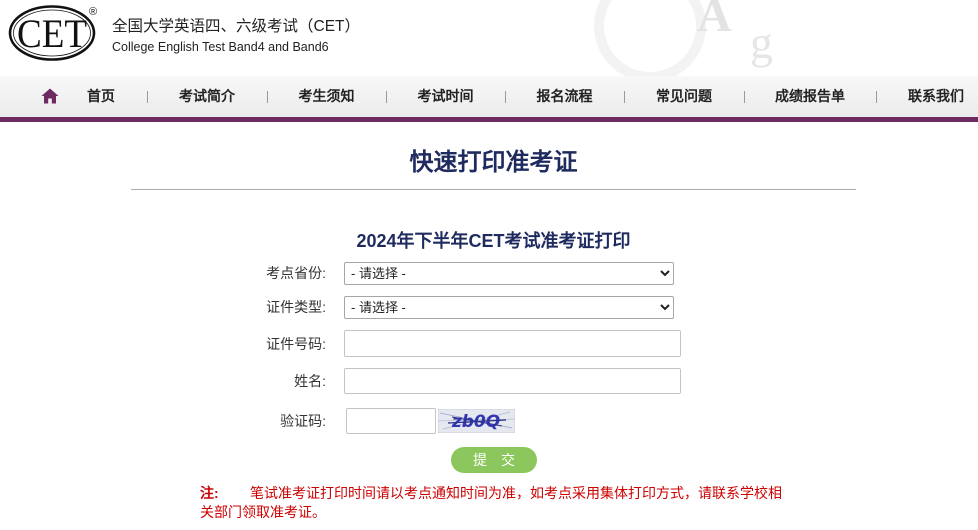  What do you see at coordinates (936, 96) in the screenshot?
I see `nav-item-label: 联系我们` at bounding box center [936, 96].